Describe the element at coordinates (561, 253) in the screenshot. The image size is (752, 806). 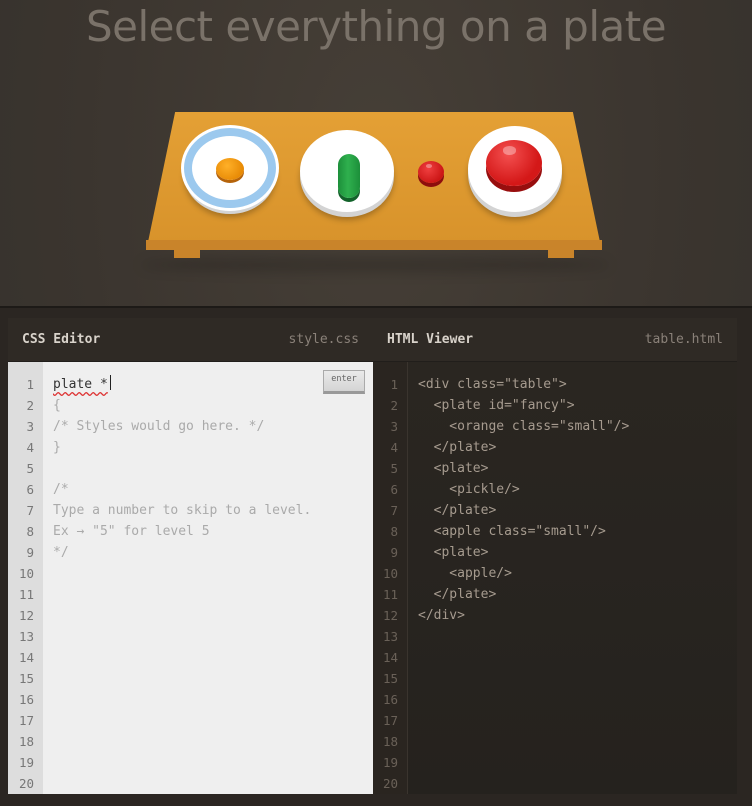
I see `table-leg-right` at that location.